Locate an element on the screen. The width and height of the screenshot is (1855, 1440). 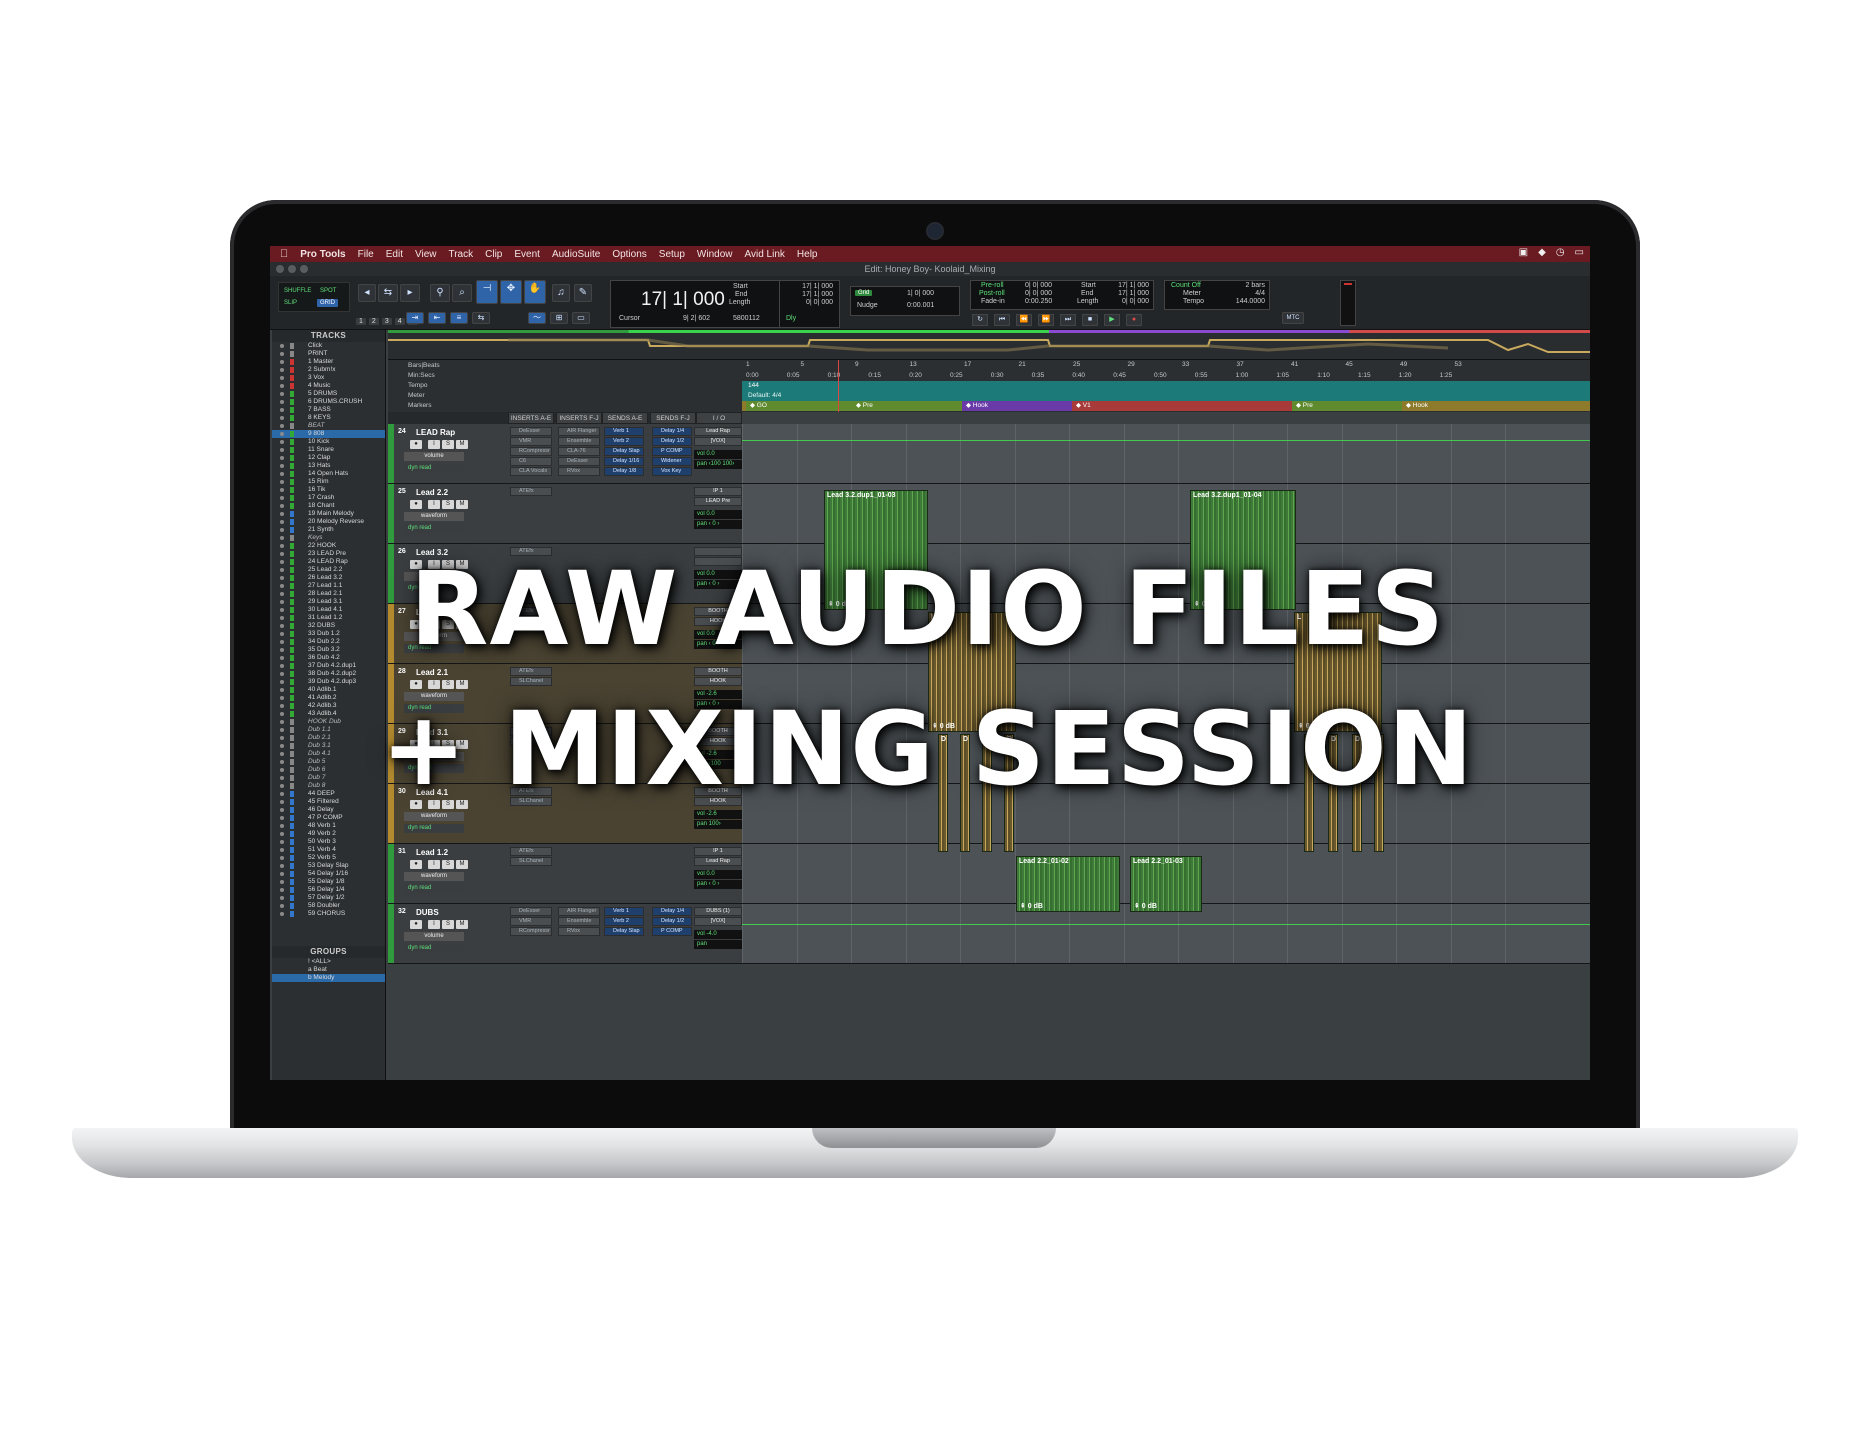
track-list-item: 18 Chant is located at coordinates (328, 506).